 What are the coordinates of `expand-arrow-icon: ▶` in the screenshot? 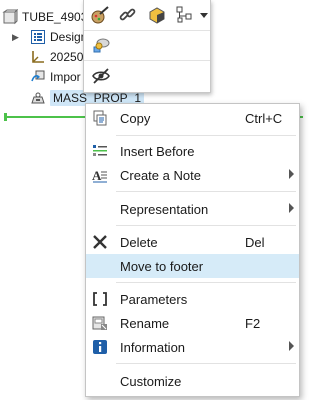 It's located at (15, 37).